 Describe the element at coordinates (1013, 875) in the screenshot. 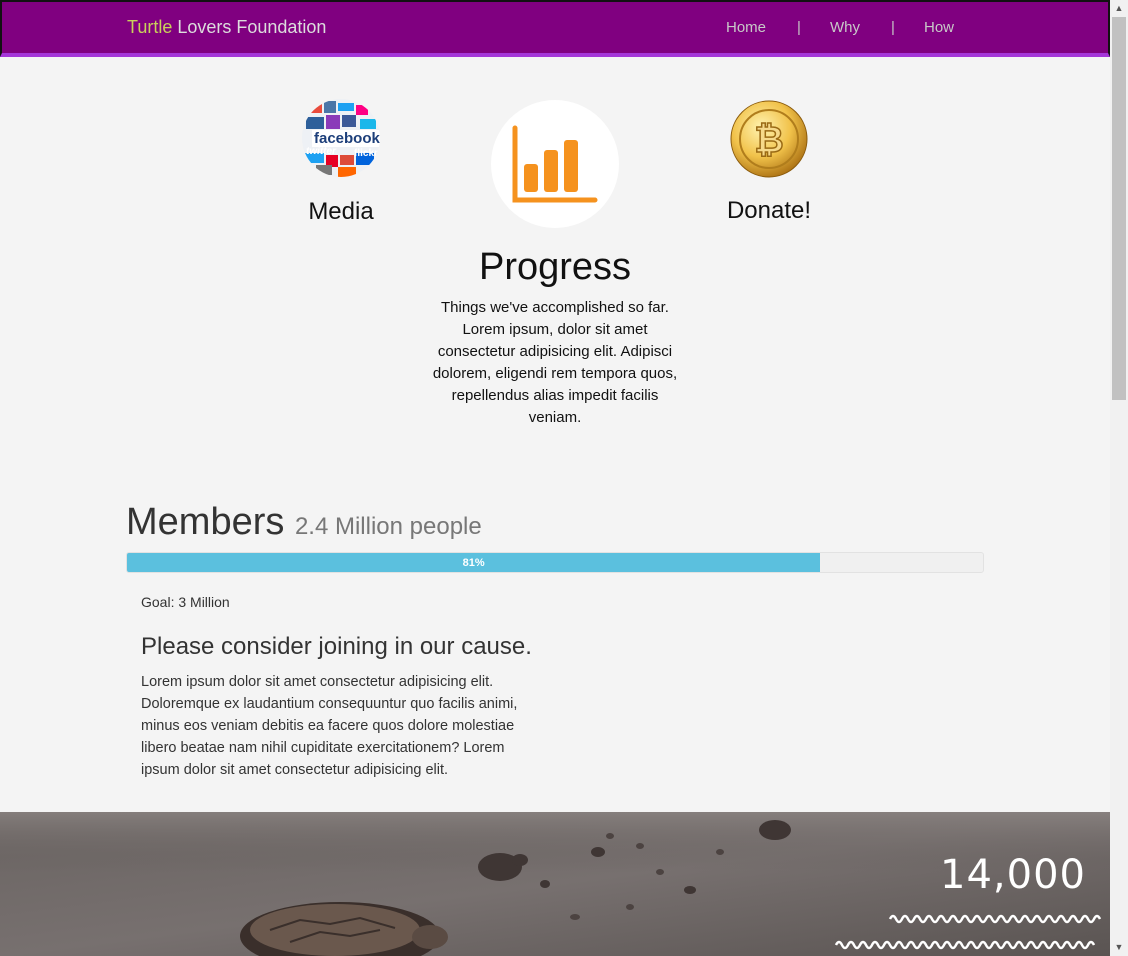

I see `banner-count: 14,000` at that location.